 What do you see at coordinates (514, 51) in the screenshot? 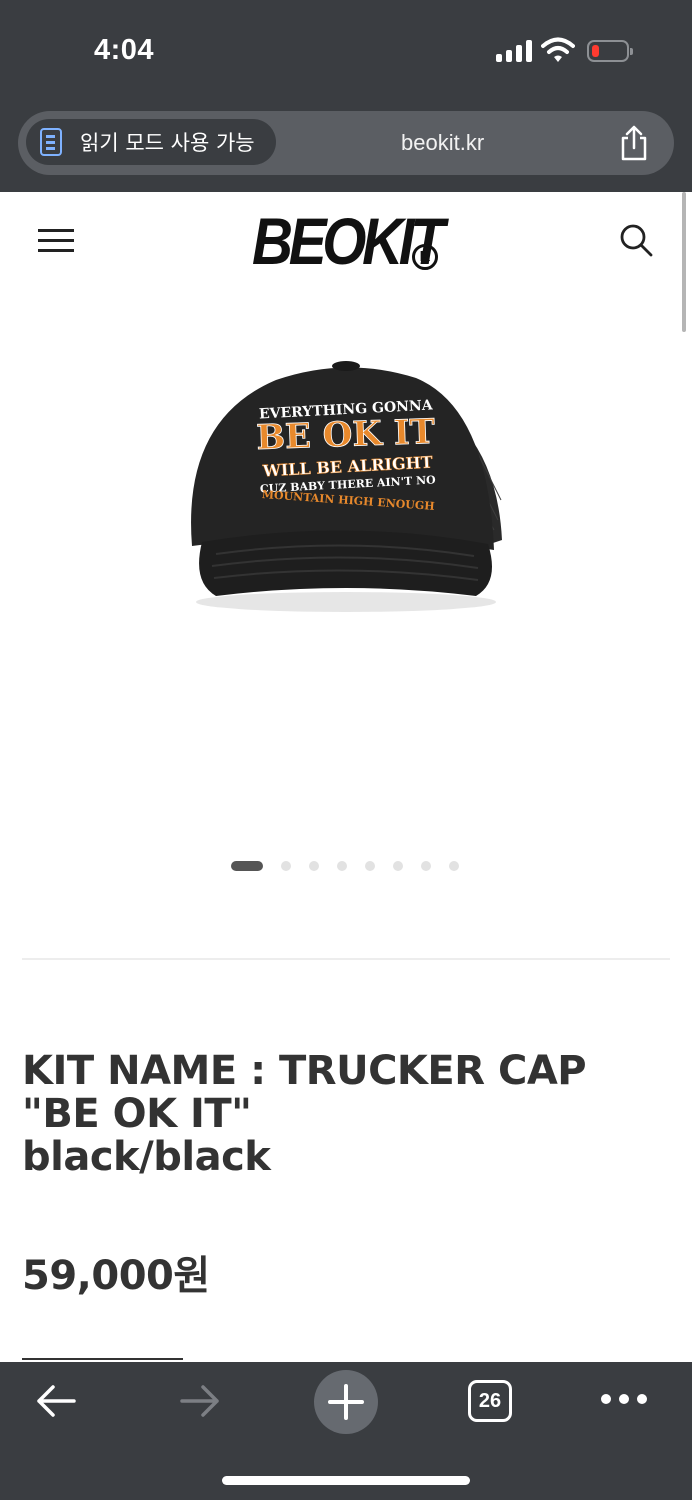
I see `signal-icon` at bounding box center [514, 51].